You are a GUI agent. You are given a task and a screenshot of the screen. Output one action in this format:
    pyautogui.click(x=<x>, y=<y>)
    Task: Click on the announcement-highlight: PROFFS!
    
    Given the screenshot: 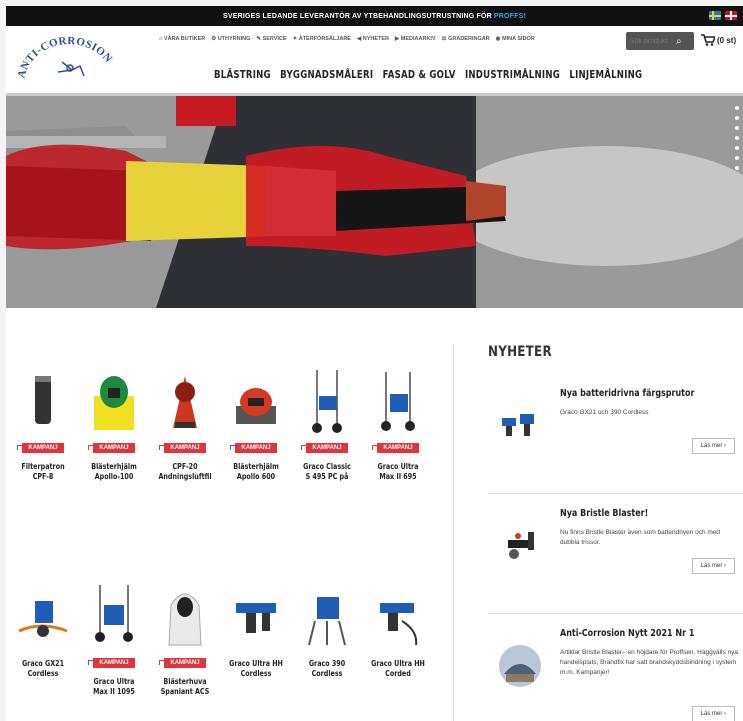 What is the action you would take?
    pyautogui.click(x=510, y=16)
    